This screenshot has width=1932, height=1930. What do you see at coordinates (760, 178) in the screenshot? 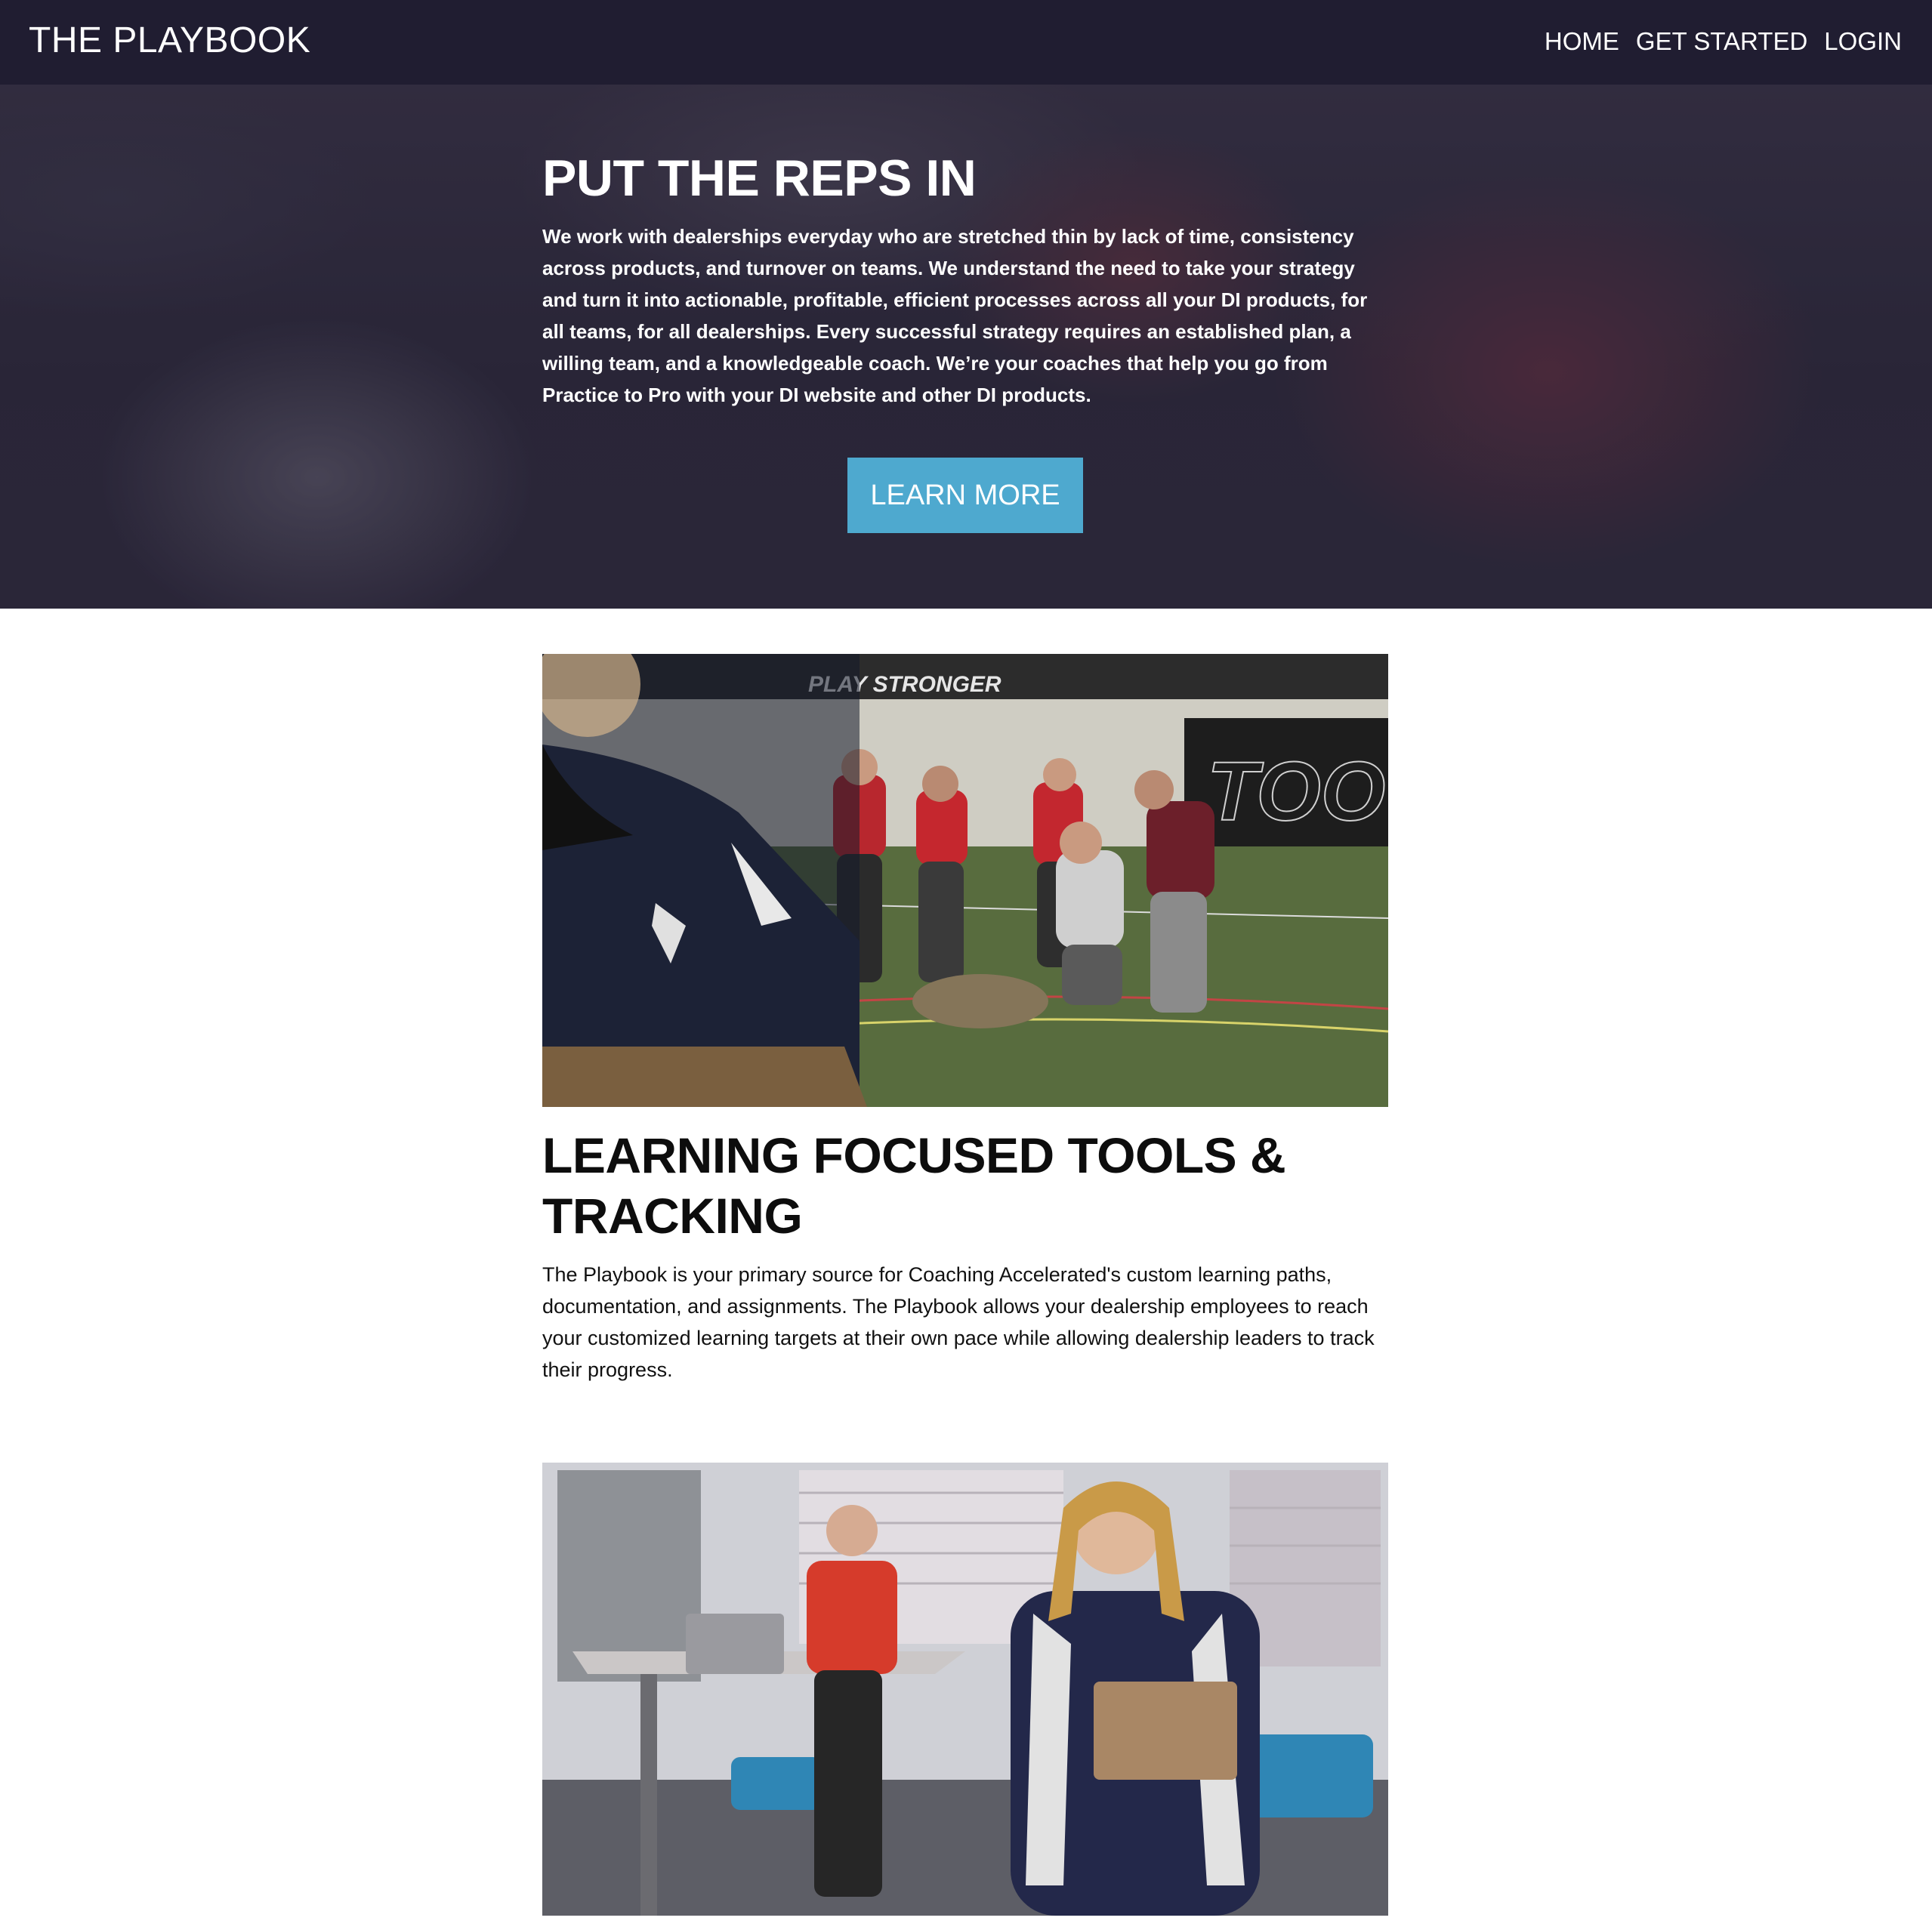
I see `hero-title: PUT THE REPS IN` at bounding box center [760, 178].